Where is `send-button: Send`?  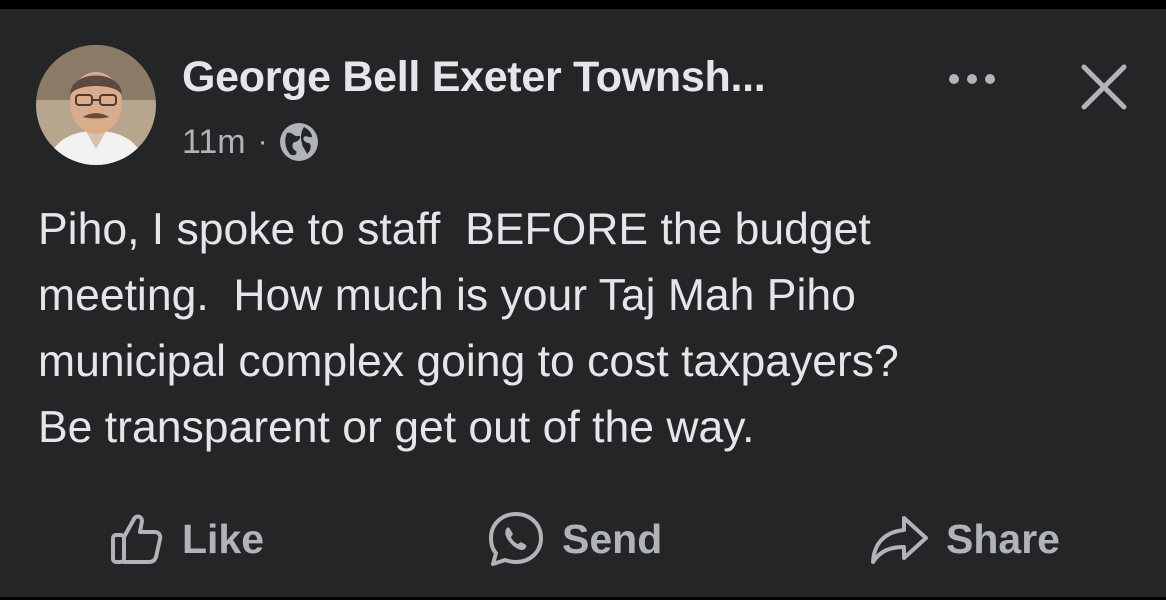
send-button: Send is located at coordinates (574, 539).